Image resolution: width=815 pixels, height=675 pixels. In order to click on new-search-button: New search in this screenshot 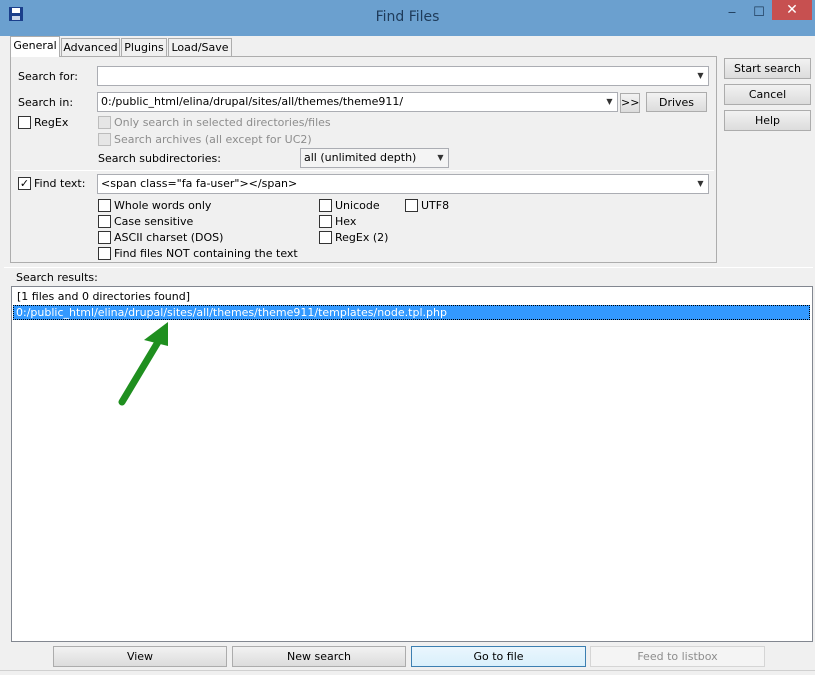, I will do `click(319, 656)`.